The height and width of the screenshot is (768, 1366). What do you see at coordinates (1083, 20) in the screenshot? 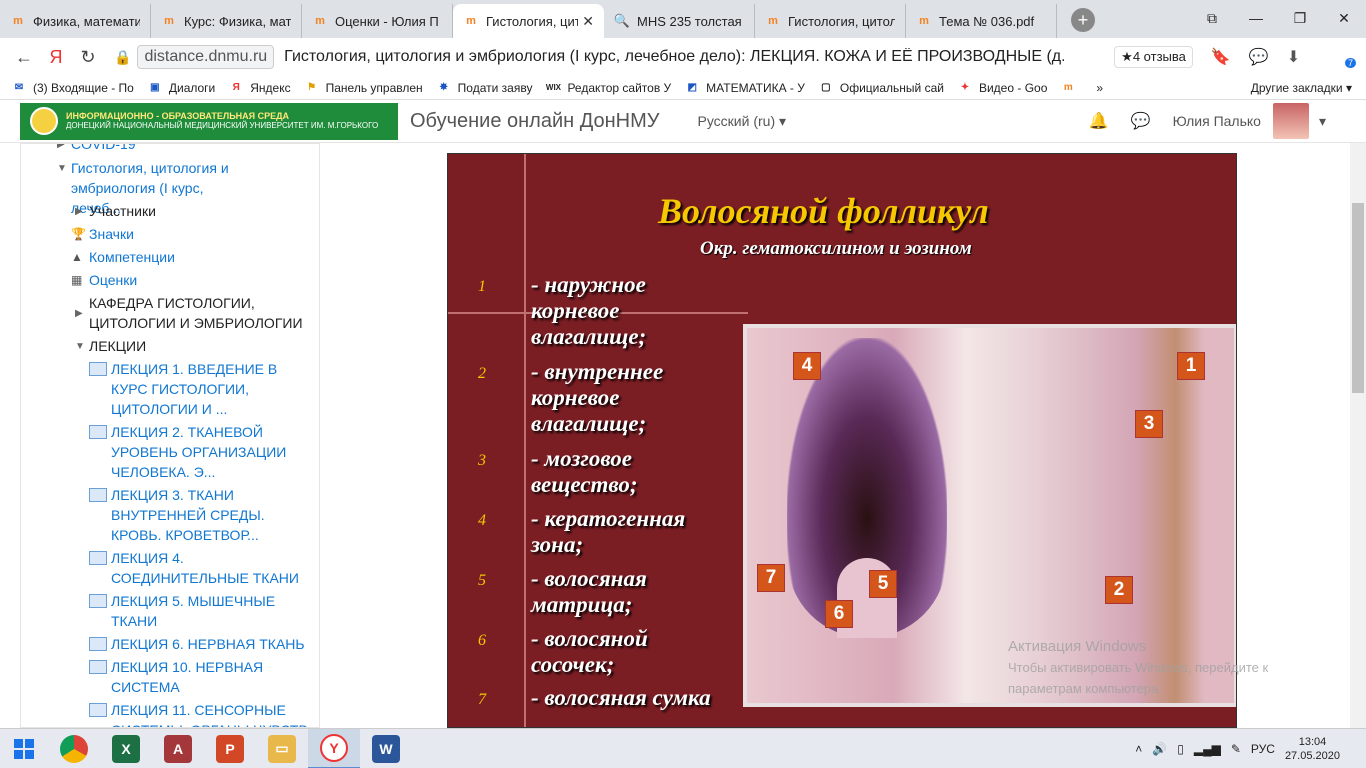
I see `new-tab-button: +` at bounding box center [1083, 20].